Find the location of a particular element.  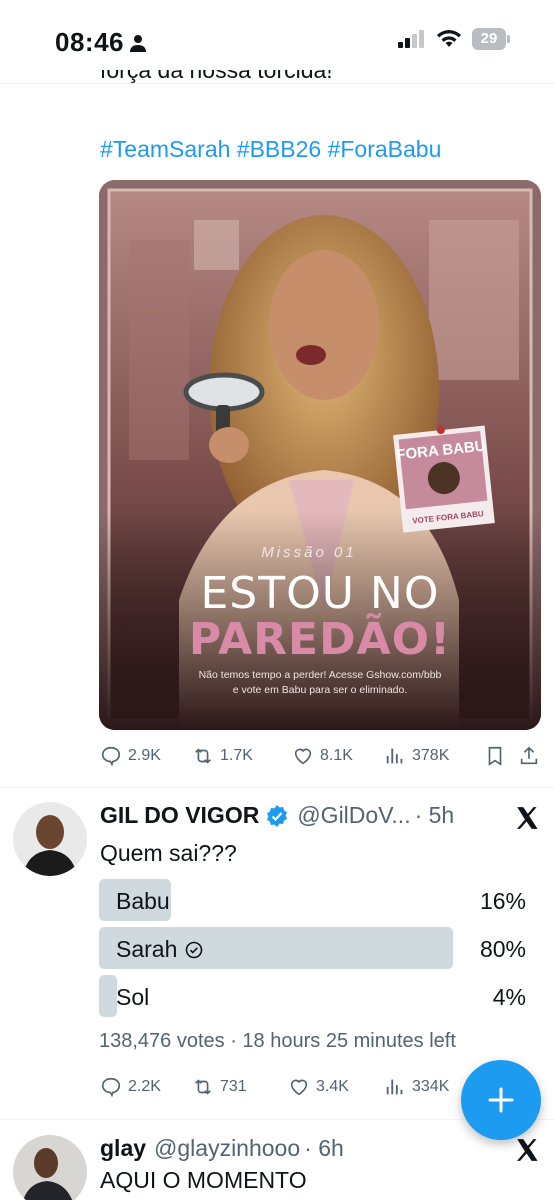

author-handle: @glayzinhooo is located at coordinates (227, 1148).